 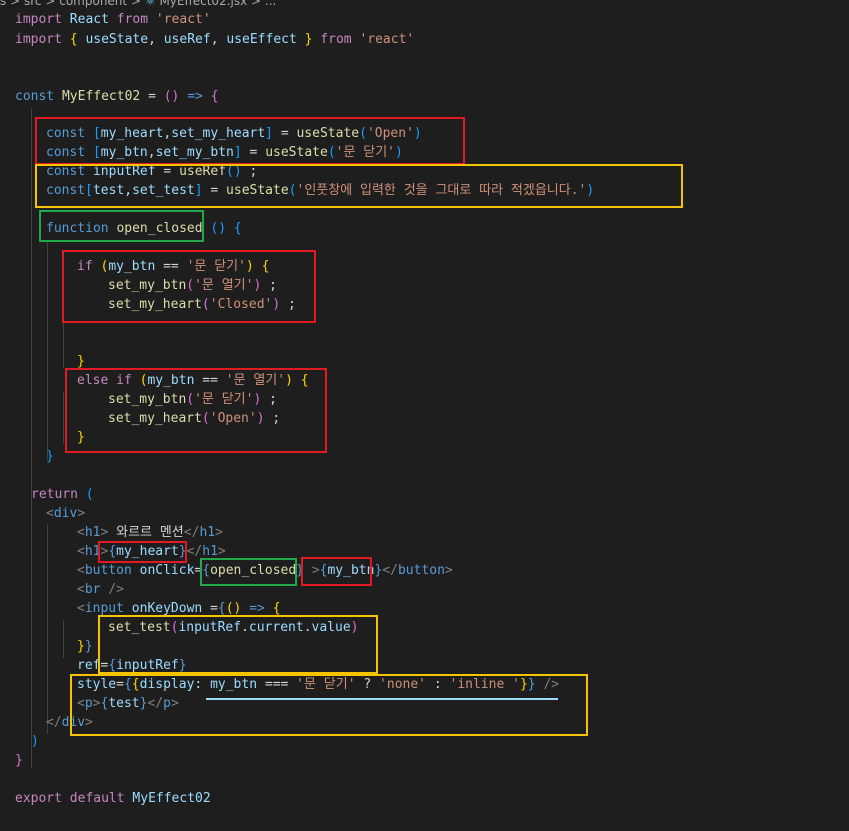 What do you see at coordinates (196, 410) in the screenshot?
I see `annotation-box-else-branch` at bounding box center [196, 410].